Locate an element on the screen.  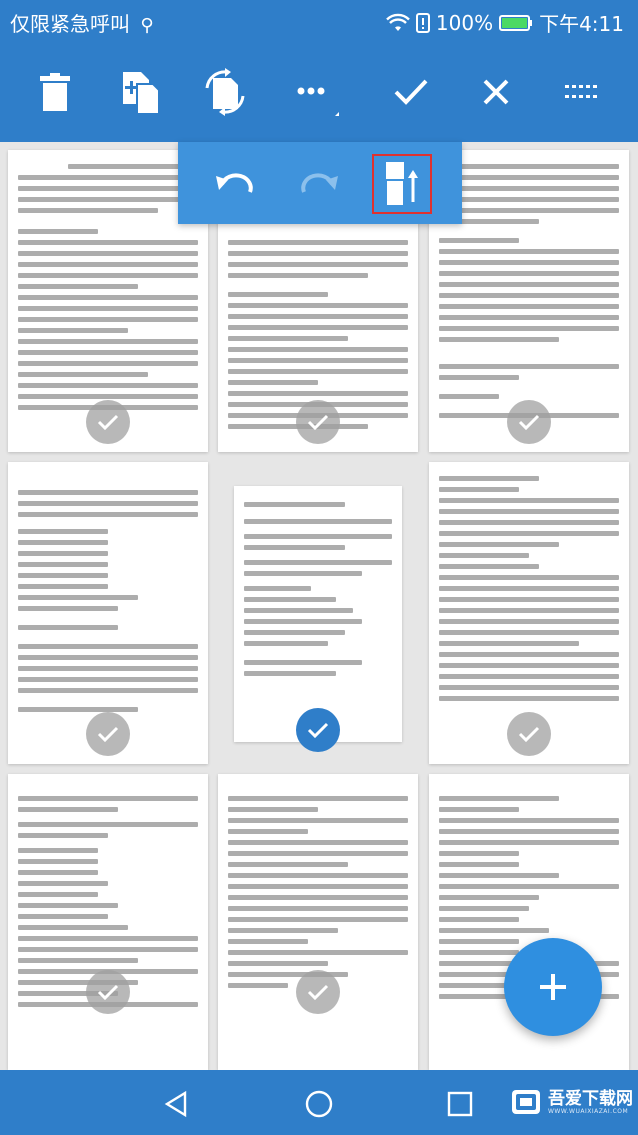
copy-pages-icon is located at coordinates (141, 93).